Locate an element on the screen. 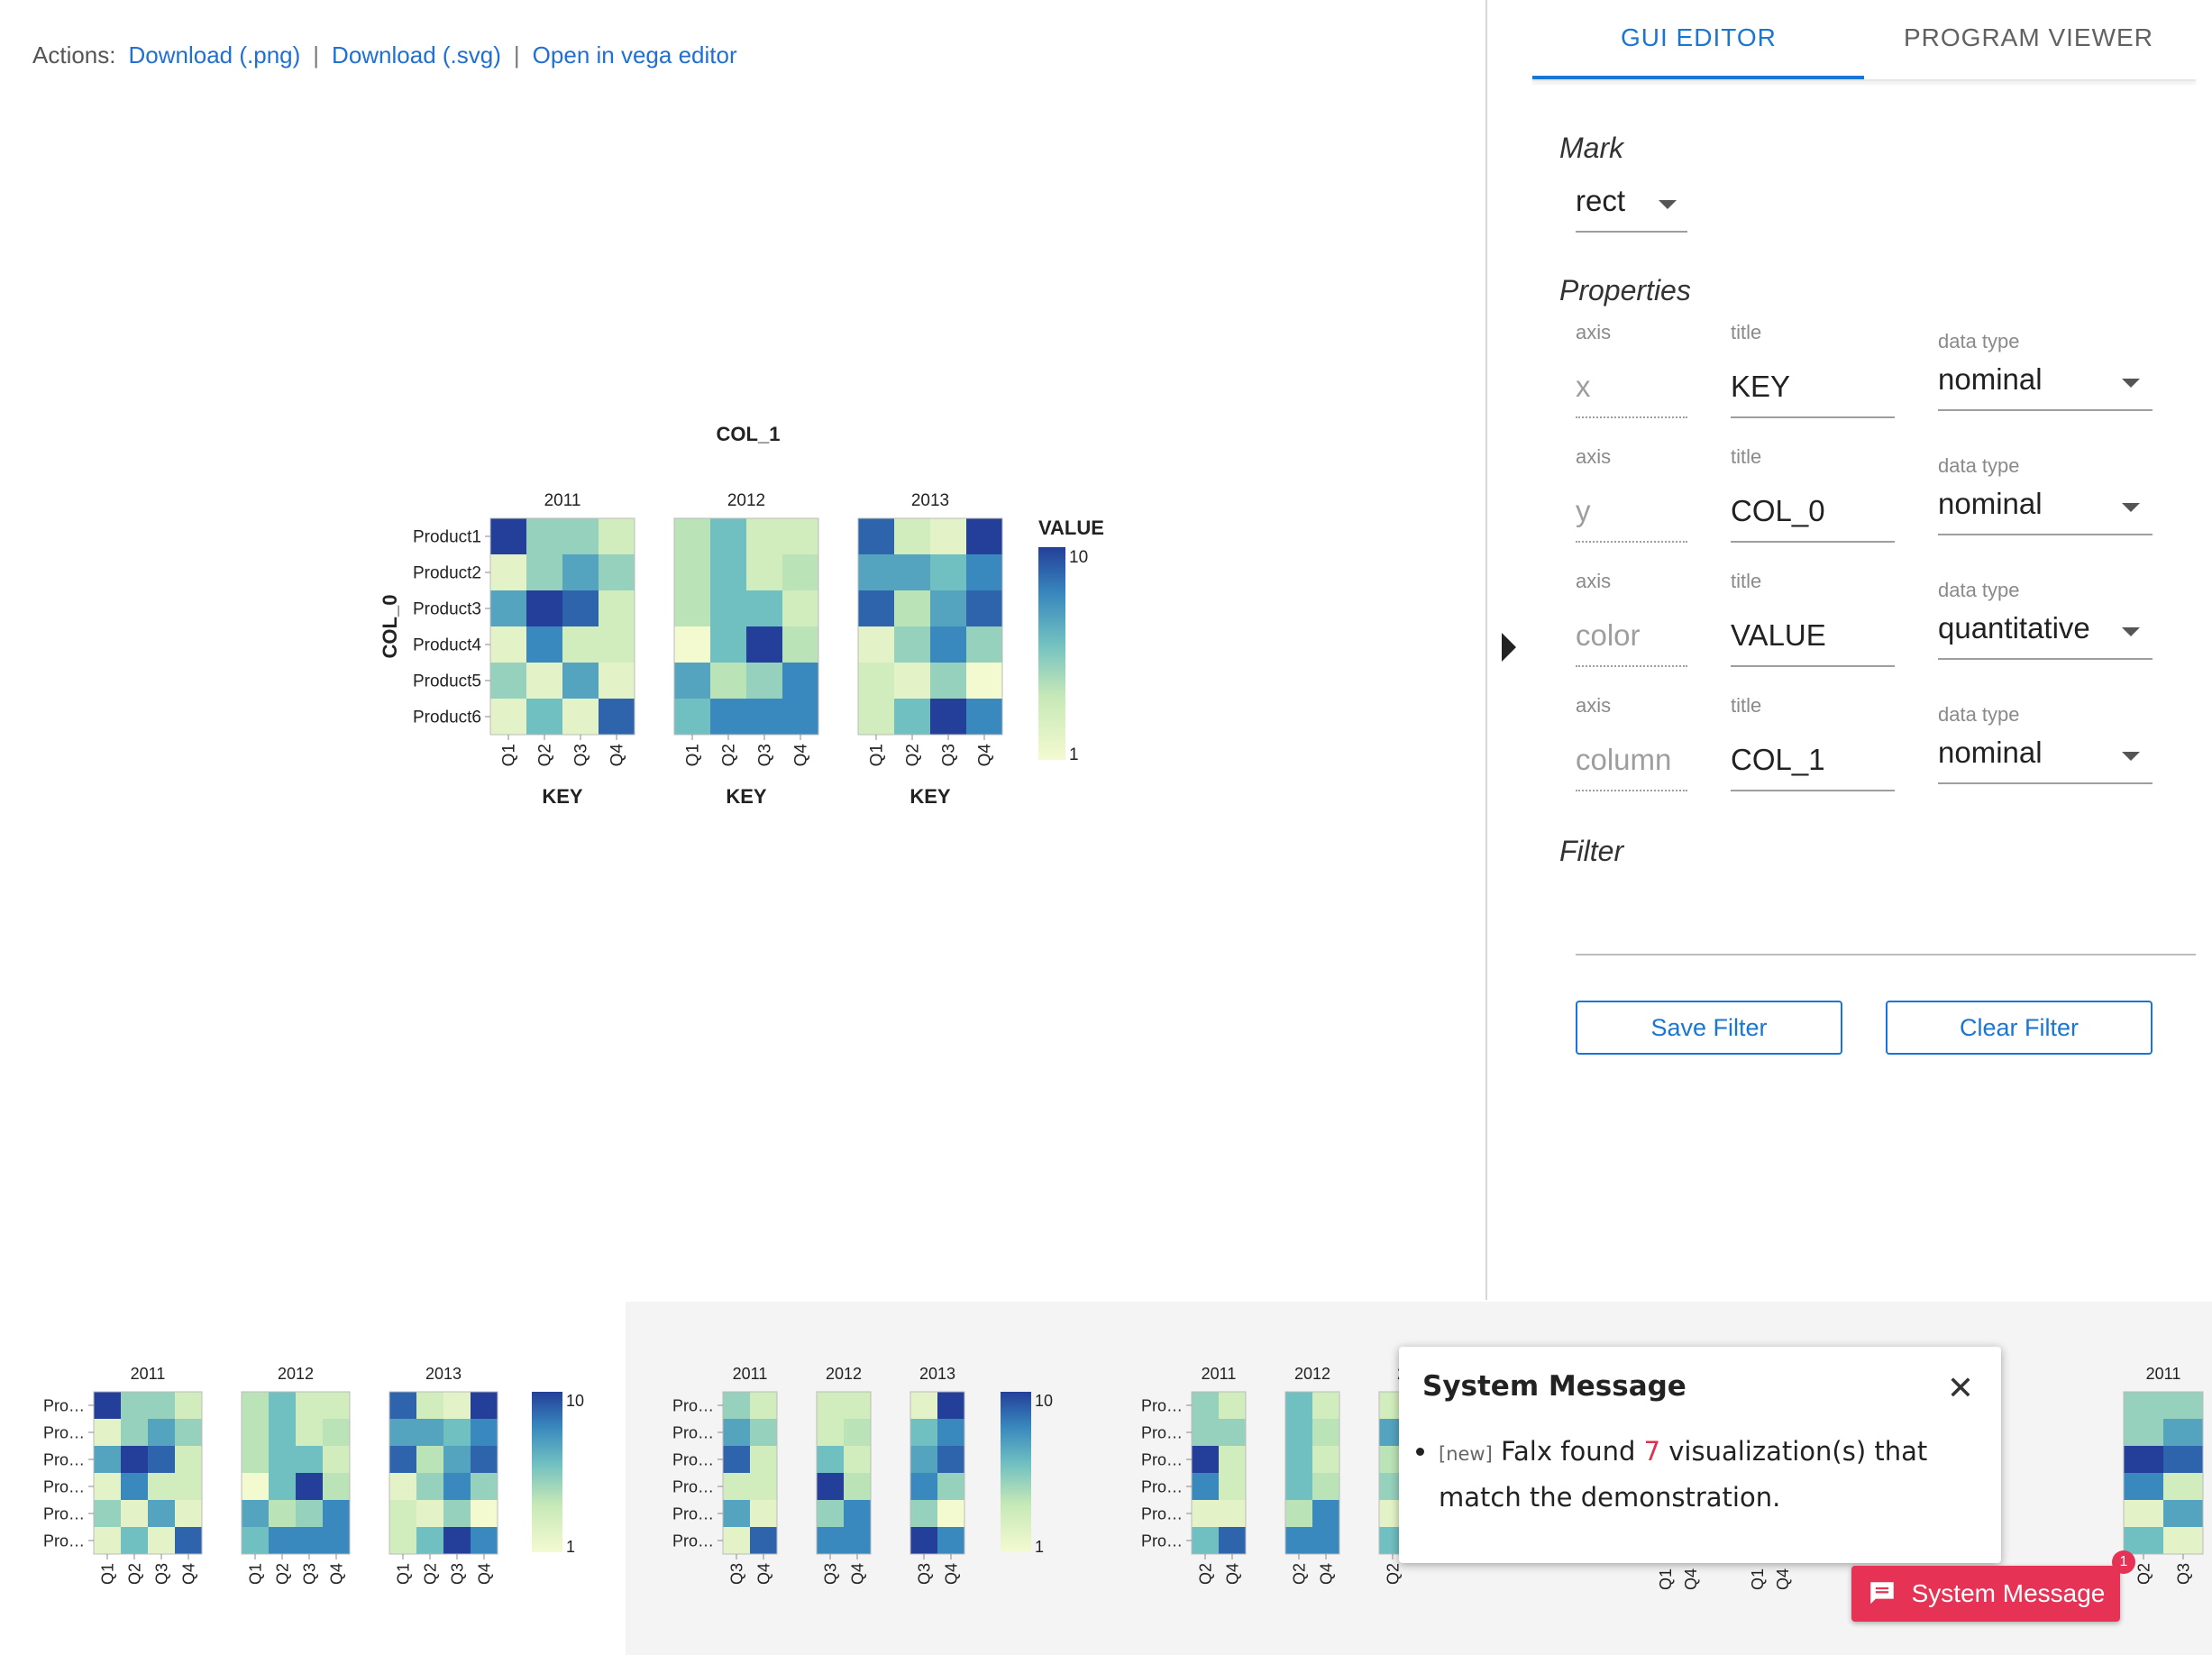 The width and height of the screenshot is (2212, 1655). expand-arrow-icon is located at coordinates (1509, 647).